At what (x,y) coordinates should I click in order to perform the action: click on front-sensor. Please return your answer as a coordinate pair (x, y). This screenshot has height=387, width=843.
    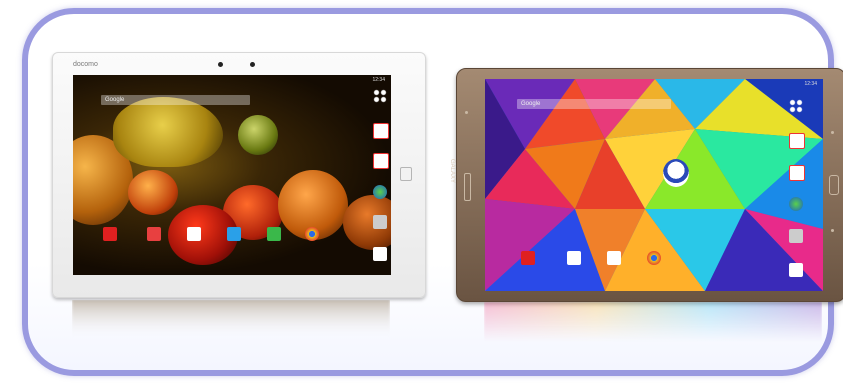
    Looking at the image, I should click on (252, 64).